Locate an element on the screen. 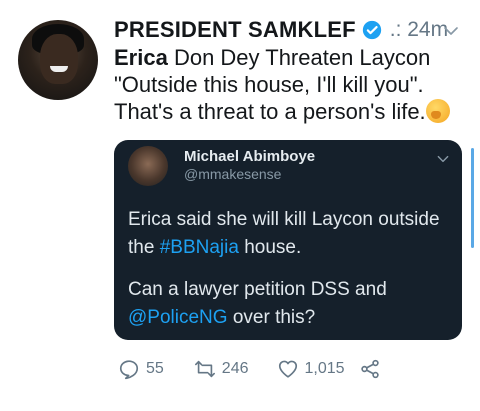 The image size is (480, 411). like-button: 1,015 is located at coordinates (311, 369).